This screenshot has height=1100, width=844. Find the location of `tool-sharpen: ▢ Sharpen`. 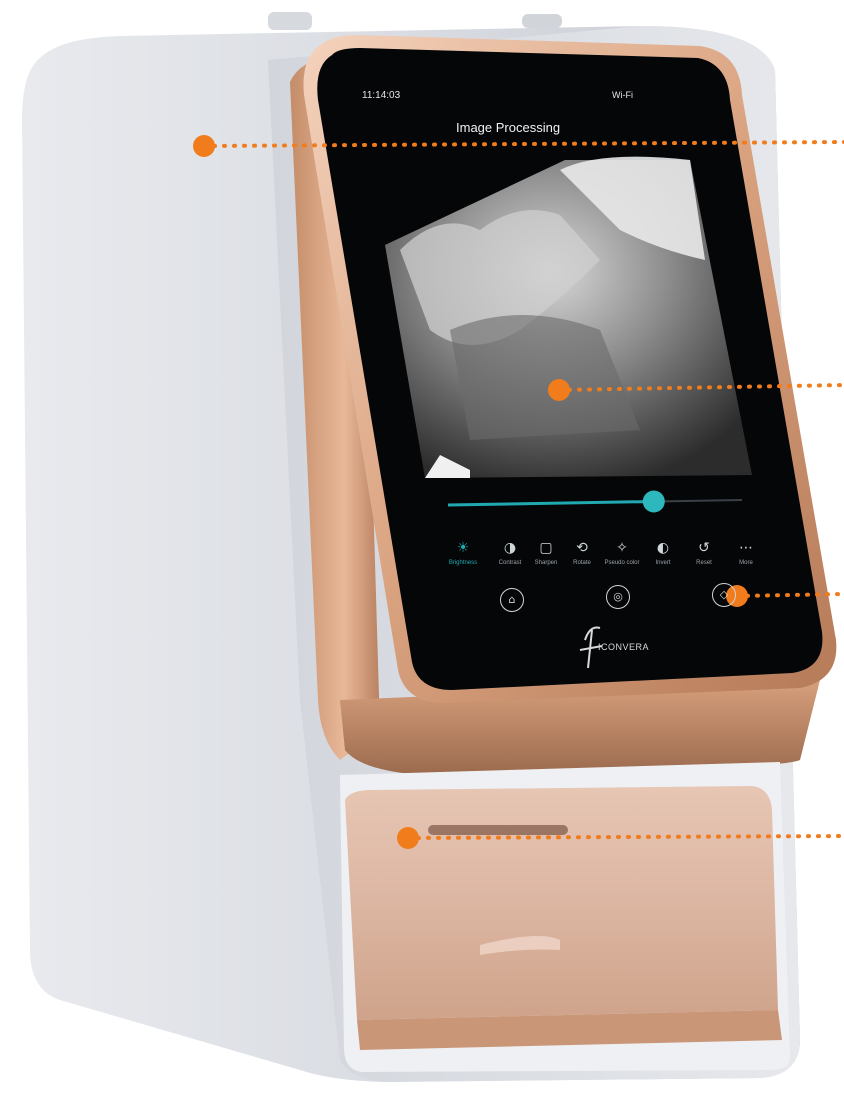

tool-sharpen: ▢ Sharpen is located at coordinates (546, 553).